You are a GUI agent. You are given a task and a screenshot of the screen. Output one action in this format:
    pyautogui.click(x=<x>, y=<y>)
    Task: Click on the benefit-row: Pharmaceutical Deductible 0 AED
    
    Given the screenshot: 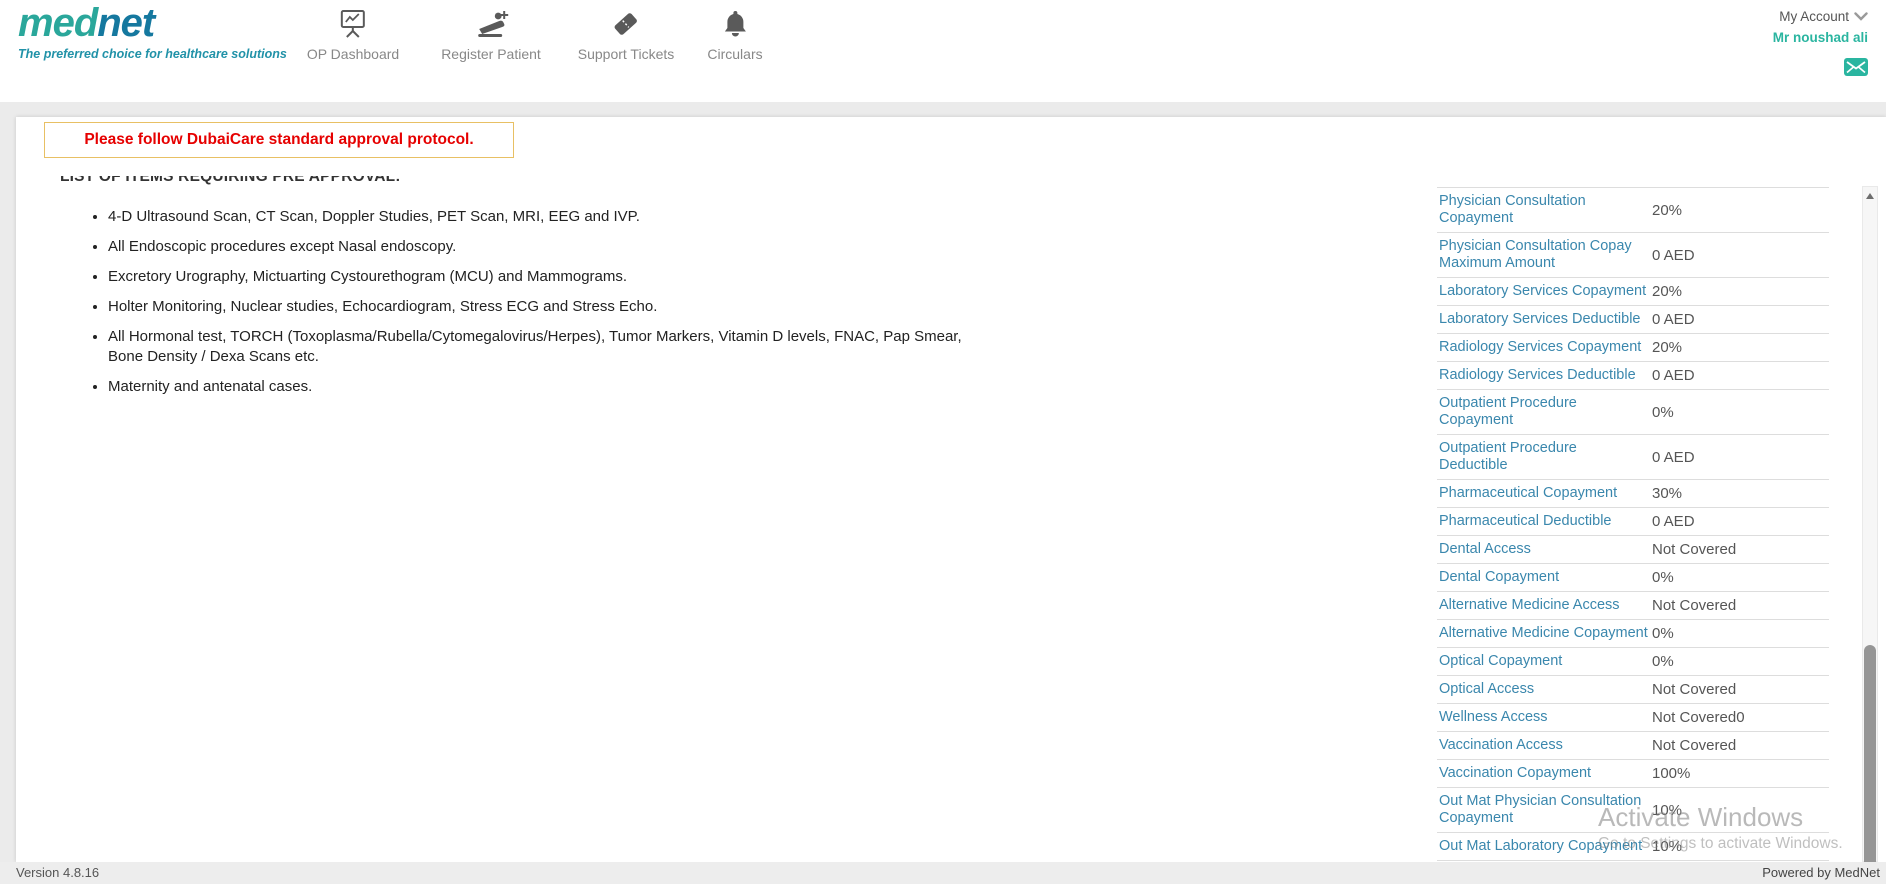 What is the action you would take?
    pyautogui.click(x=1633, y=522)
    